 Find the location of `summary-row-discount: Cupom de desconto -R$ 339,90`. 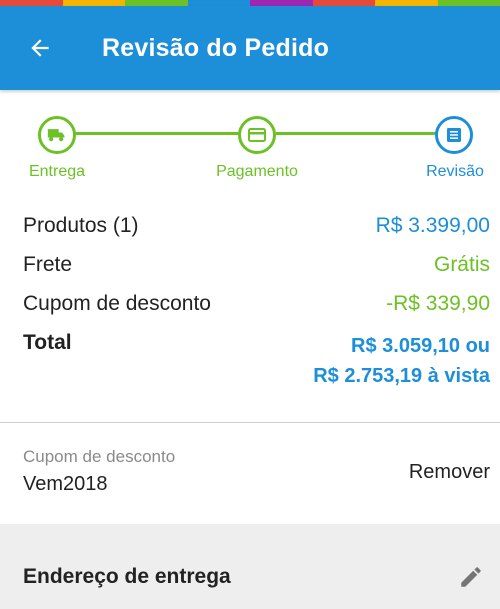

summary-row-discount: Cupom de desconto -R$ 339,90 is located at coordinates (256, 304).